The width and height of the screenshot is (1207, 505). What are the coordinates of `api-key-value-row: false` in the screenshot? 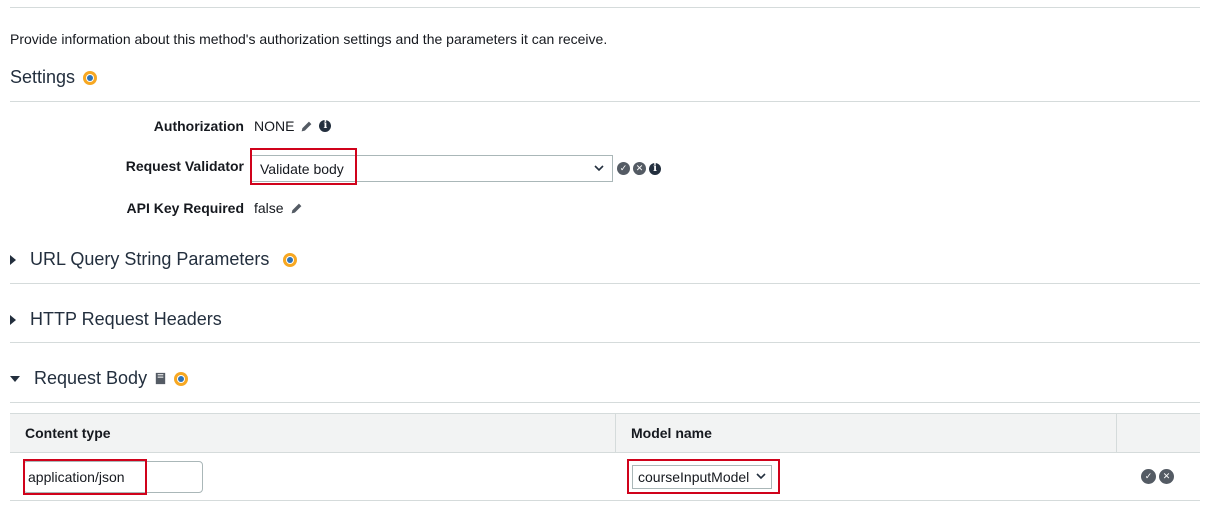 It's located at (278, 208).